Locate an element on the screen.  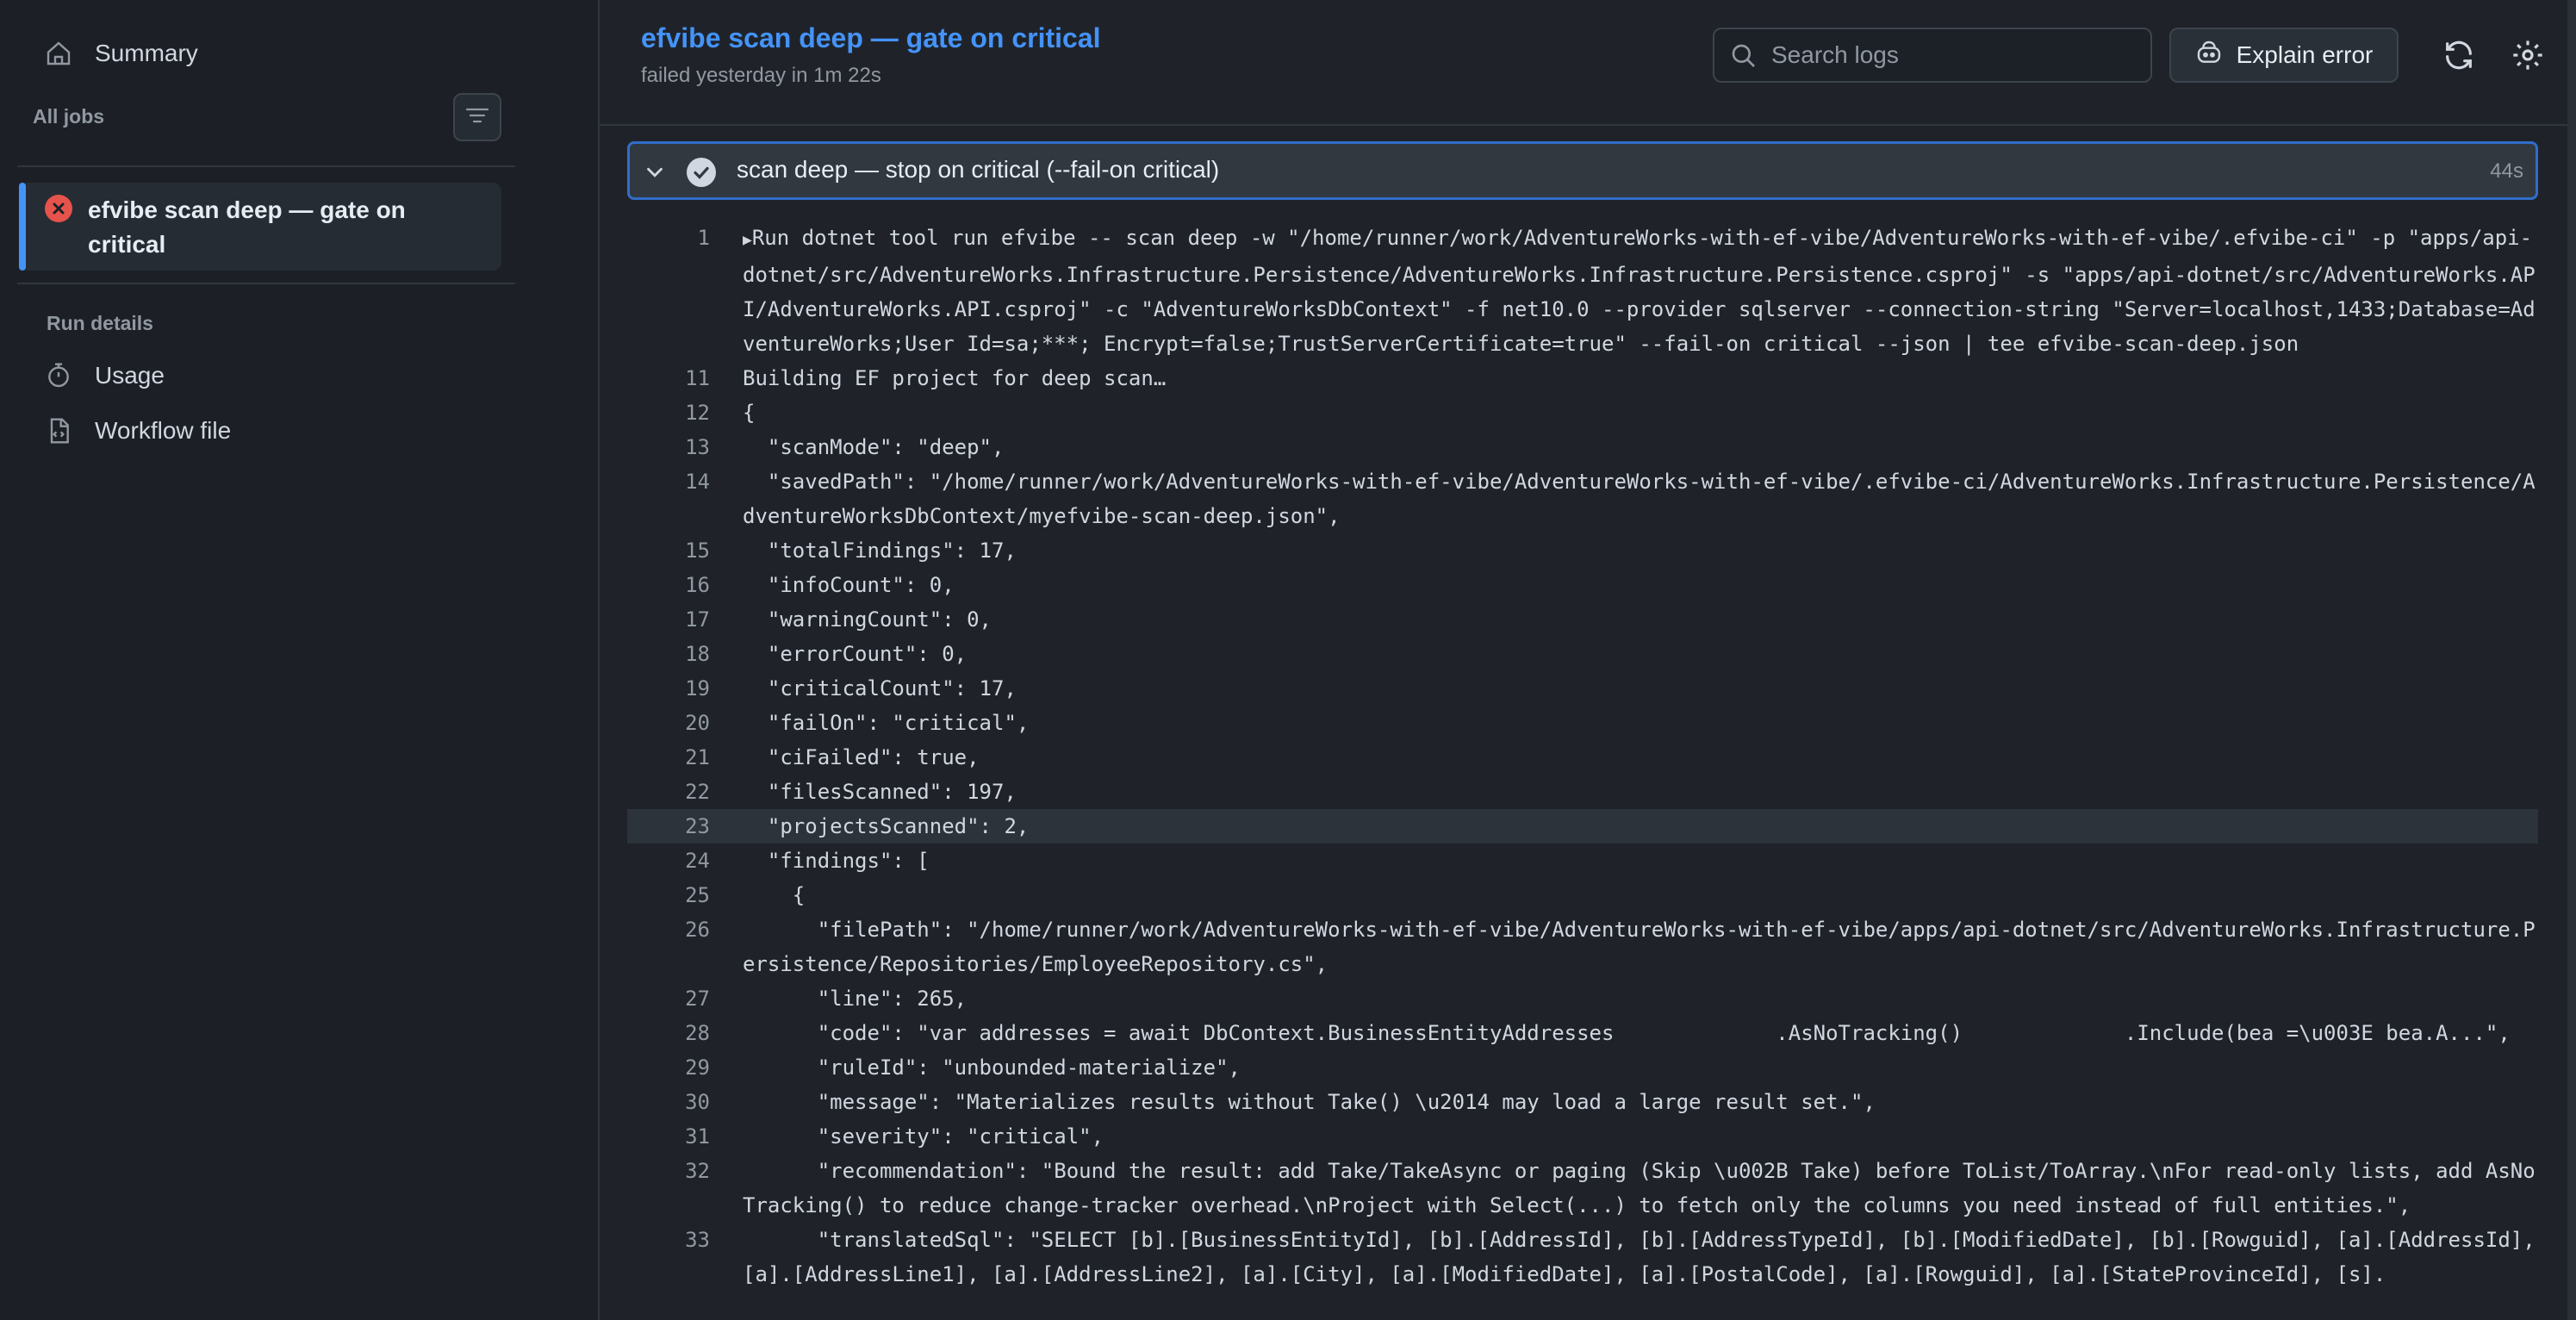
job-status-subtitle: failed yesterday in 1m 22s is located at coordinates (761, 75).